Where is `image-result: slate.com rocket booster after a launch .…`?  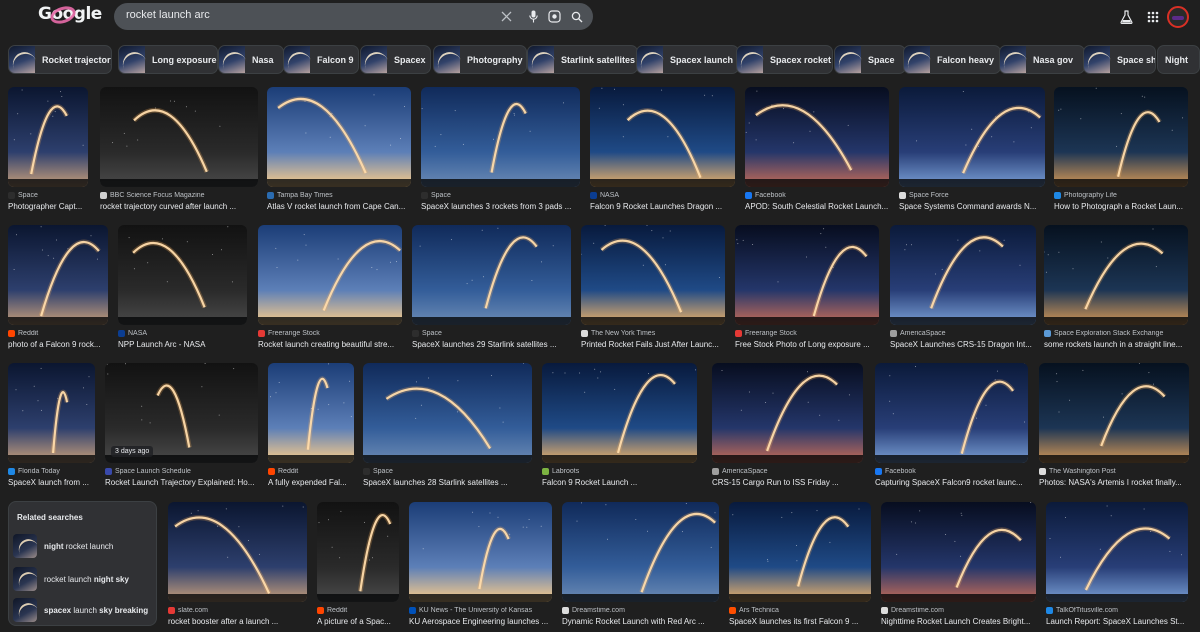 image-result: slate.com rocket booster after a launch .… is located at coordinates (237, 567).